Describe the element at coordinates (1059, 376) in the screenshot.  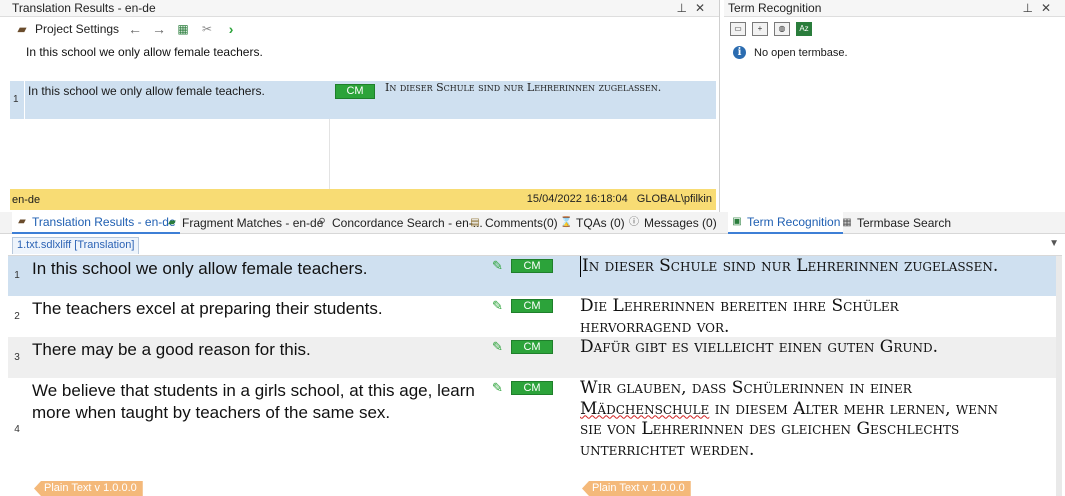
I see `vertical-scrollbar` at that location.